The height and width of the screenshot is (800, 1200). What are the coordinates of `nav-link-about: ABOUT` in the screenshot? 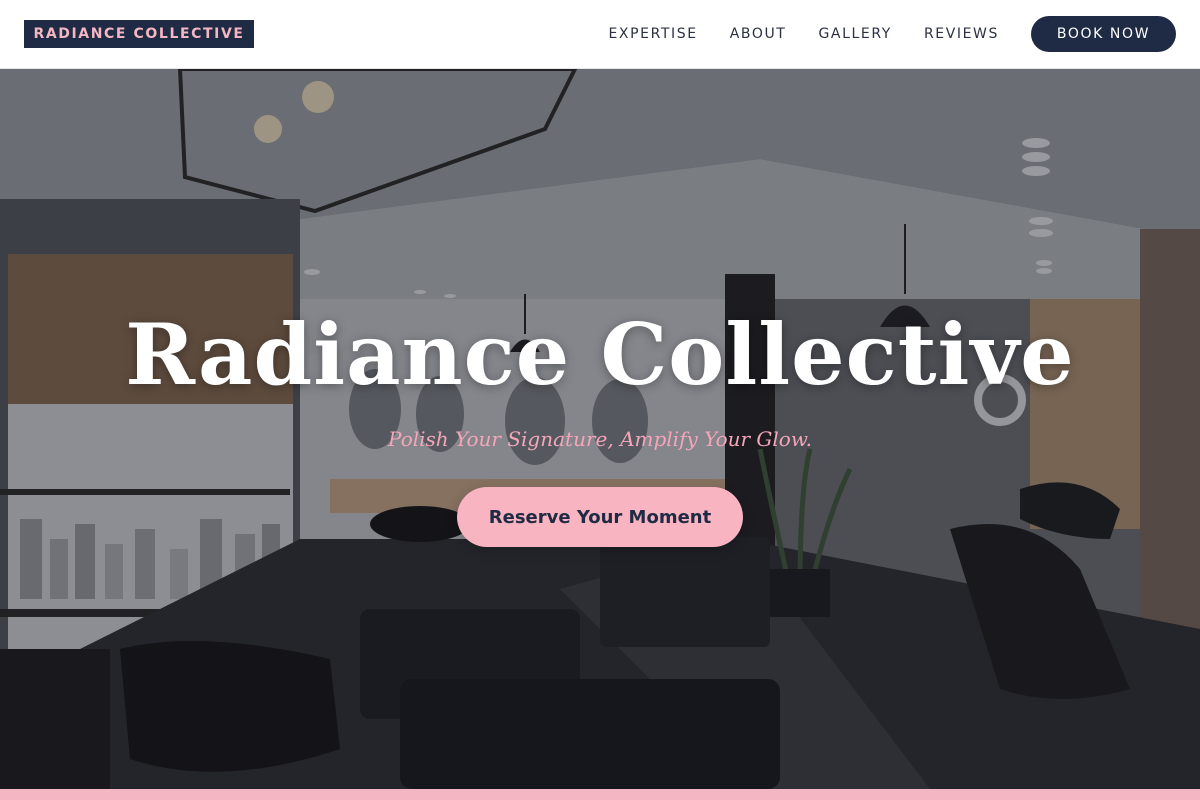 It's located at (758, 34).